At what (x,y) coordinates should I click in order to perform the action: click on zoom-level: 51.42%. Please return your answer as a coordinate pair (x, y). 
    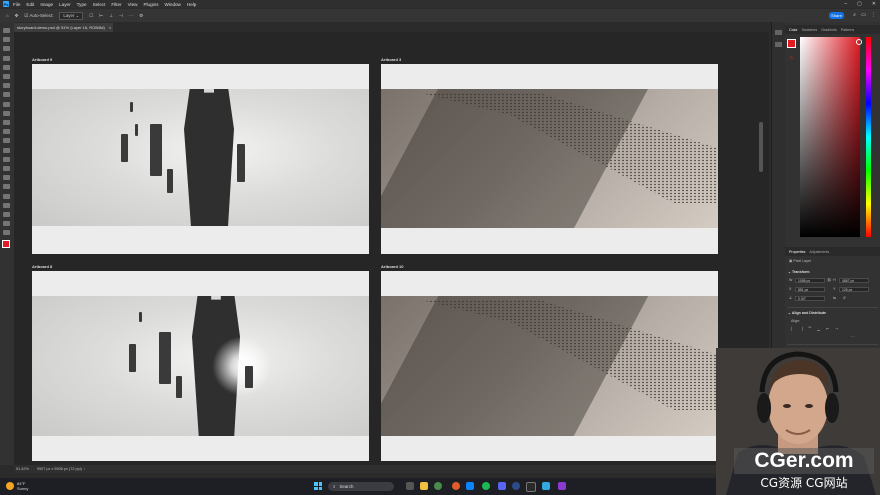
    Looking at the image, I should click on (22, 469).